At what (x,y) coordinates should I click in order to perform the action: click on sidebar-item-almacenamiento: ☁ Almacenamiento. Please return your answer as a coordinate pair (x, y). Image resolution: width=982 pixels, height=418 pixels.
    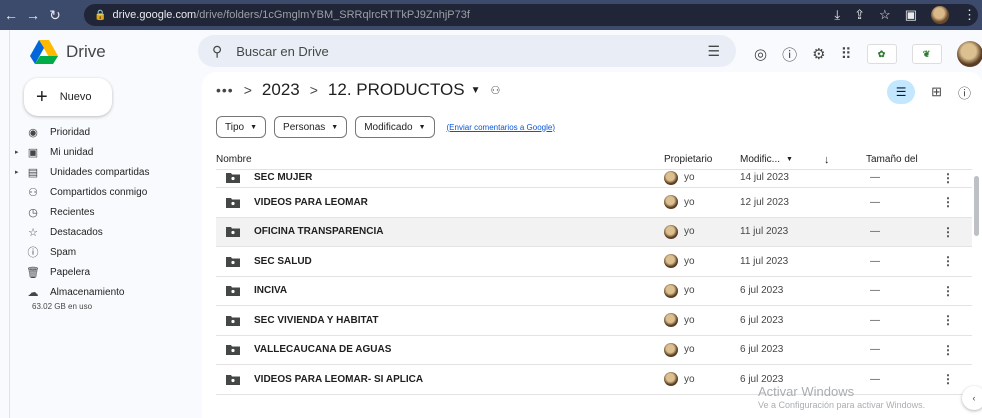
    Looking at the image, I should click on (104, 292).